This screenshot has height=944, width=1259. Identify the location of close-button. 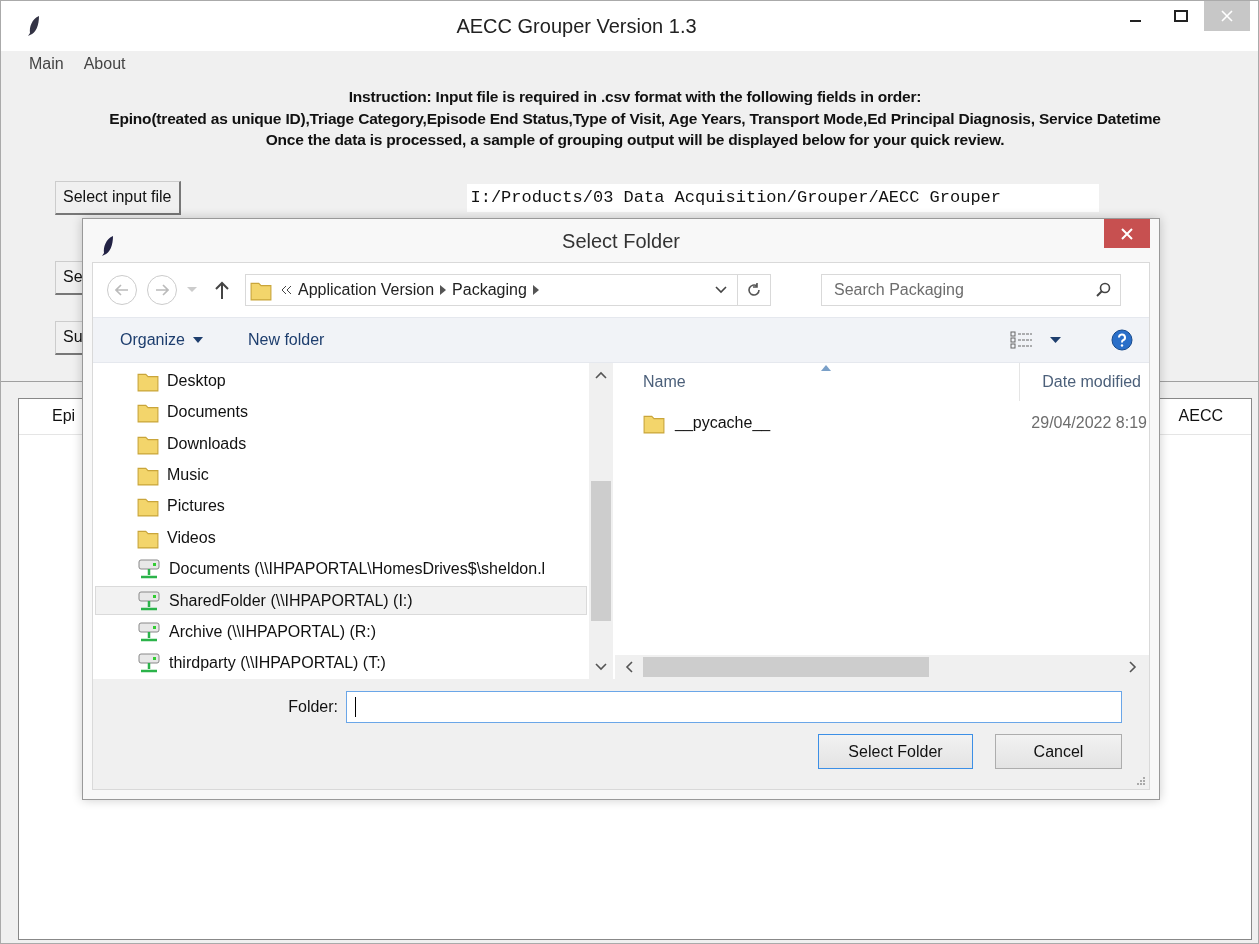
(1127, 233).